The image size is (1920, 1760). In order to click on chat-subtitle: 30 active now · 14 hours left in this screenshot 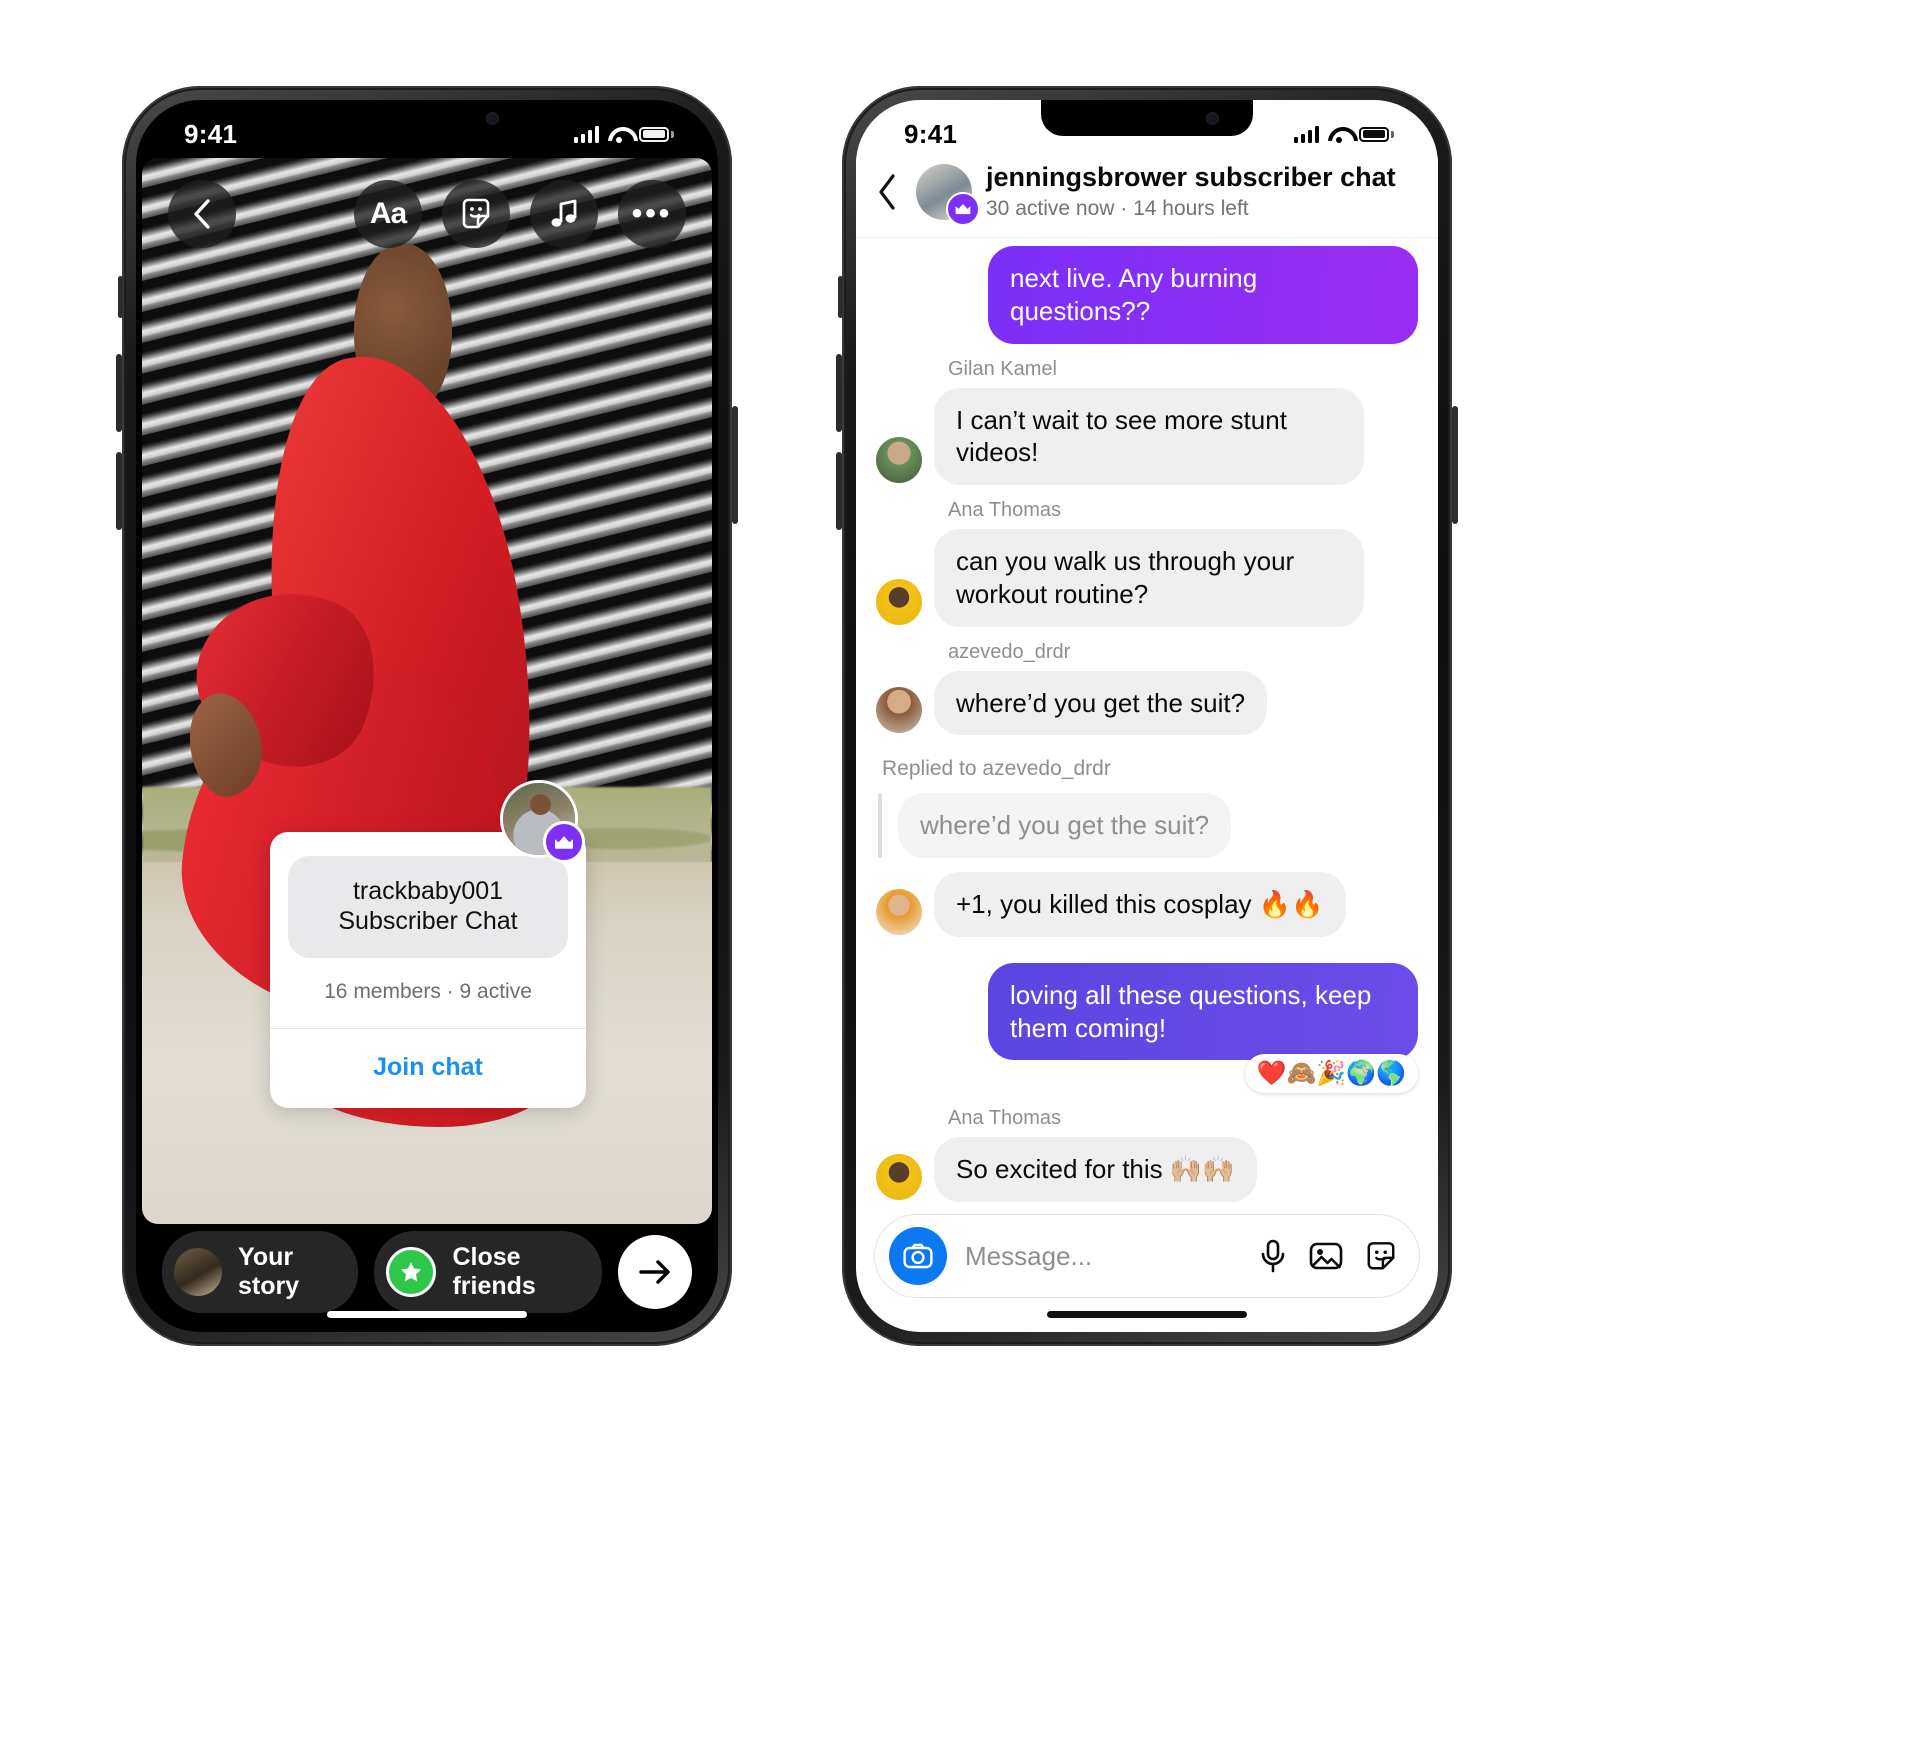, I will do `click(1117, 209)`.